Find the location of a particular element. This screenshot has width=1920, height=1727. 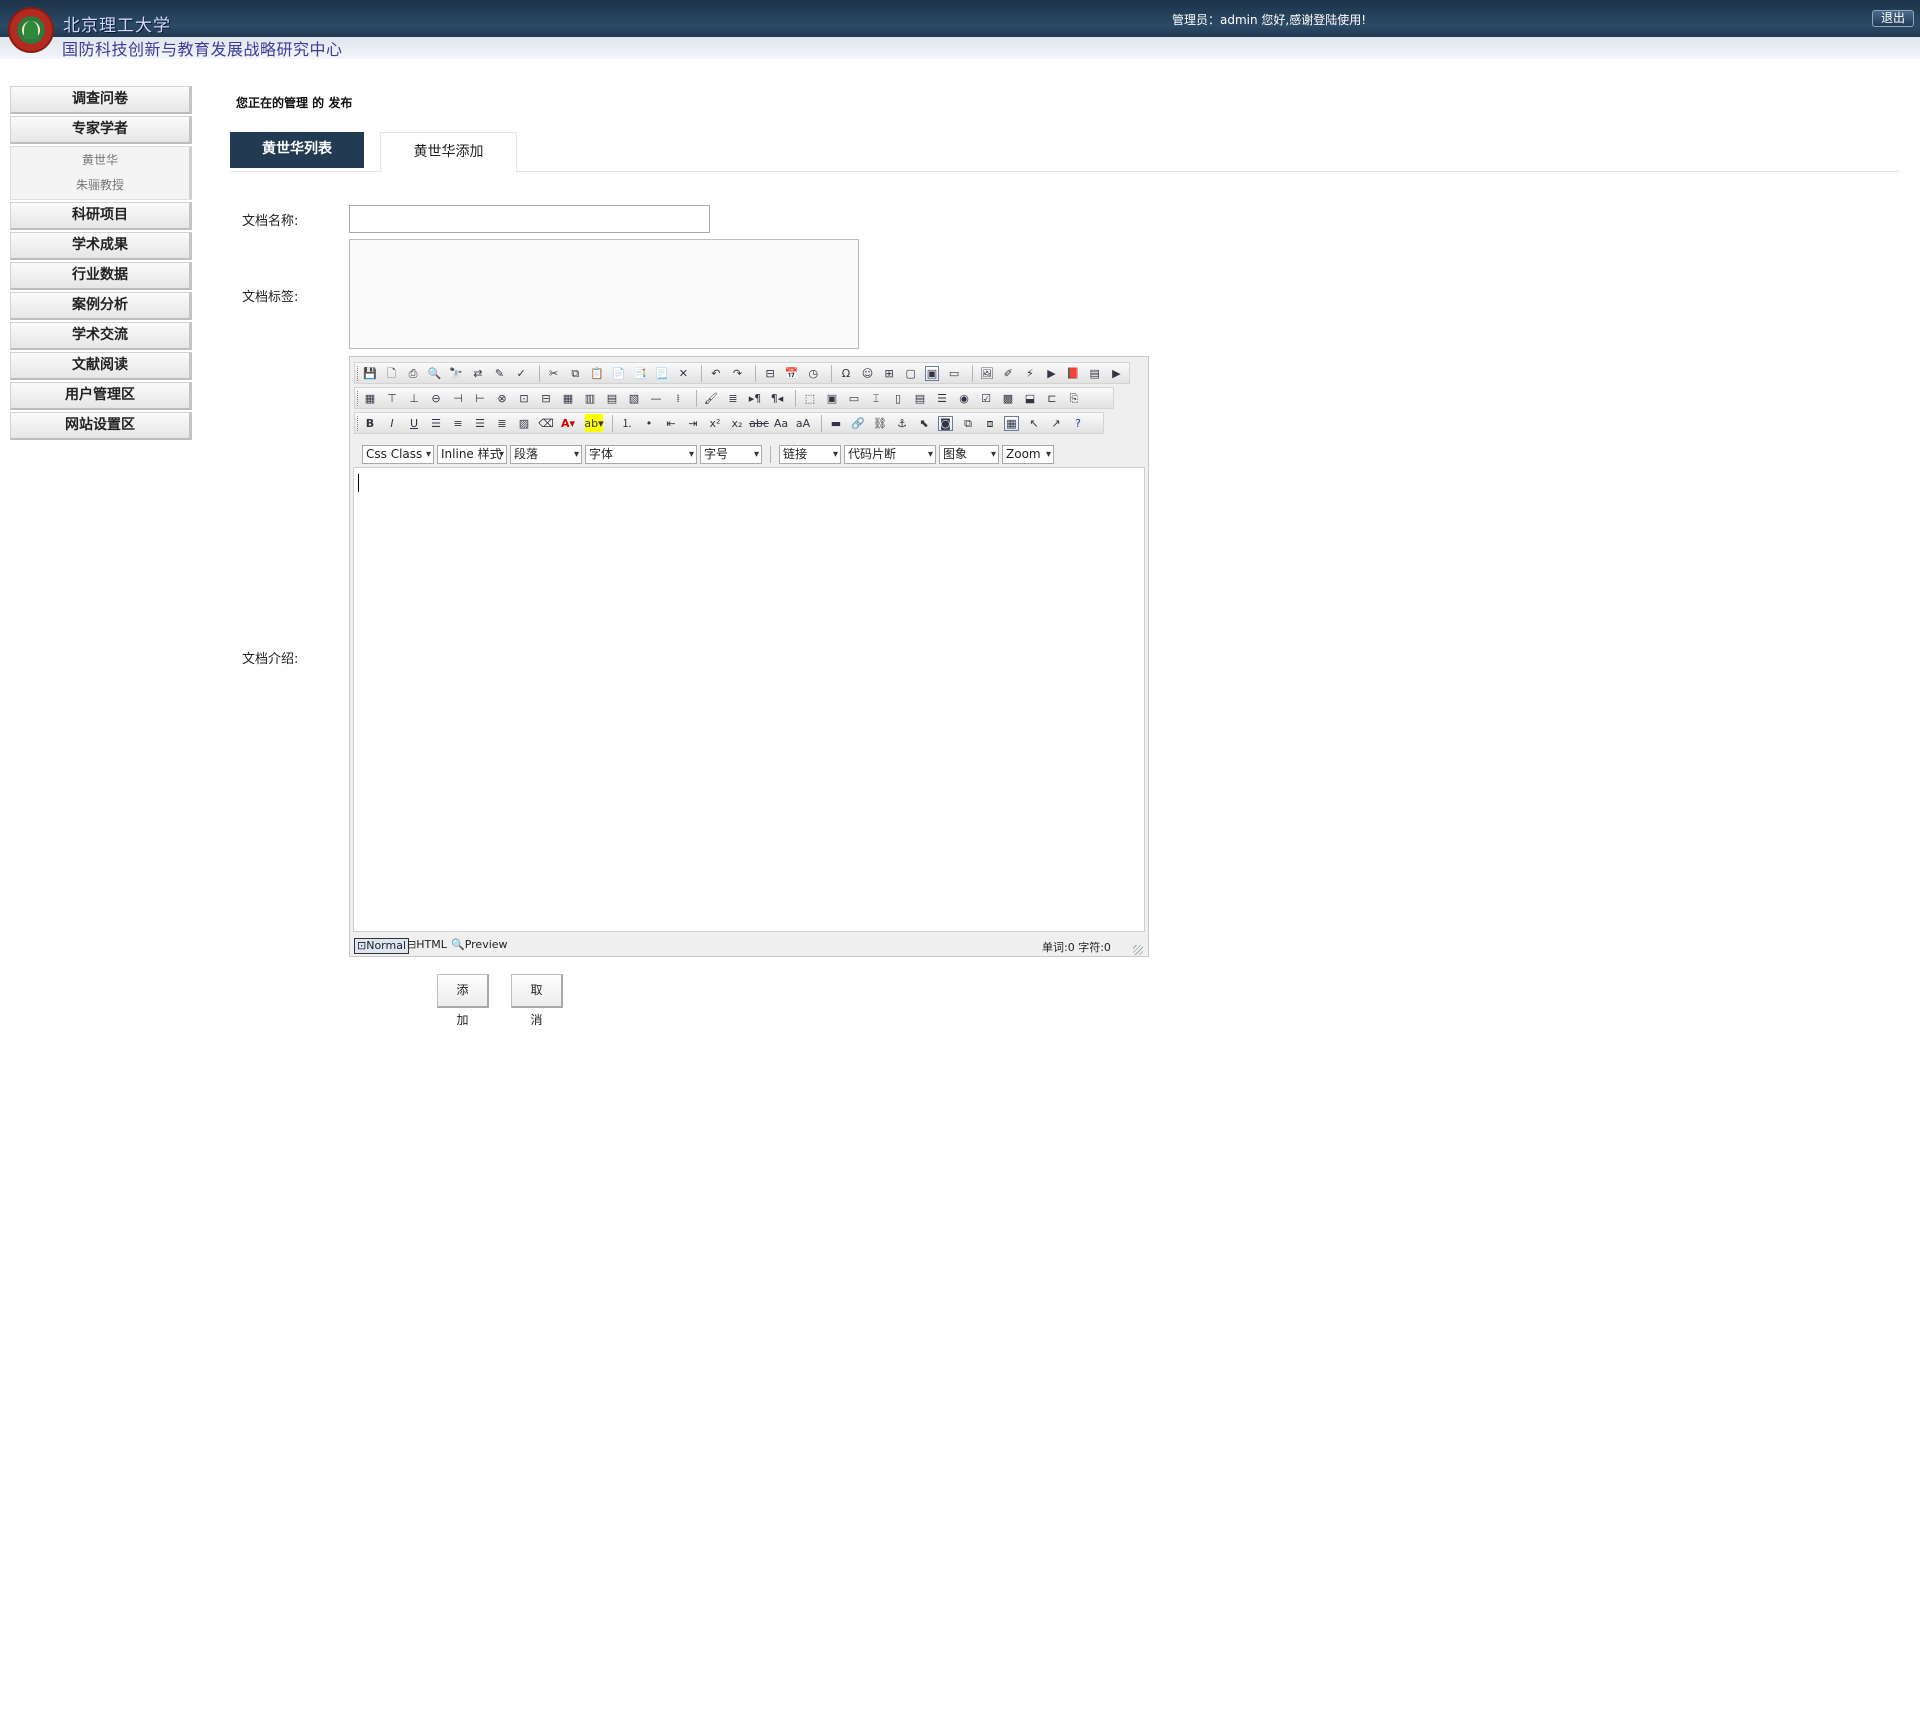

delete-icon: ✕ is located at coordinates (684, 373).